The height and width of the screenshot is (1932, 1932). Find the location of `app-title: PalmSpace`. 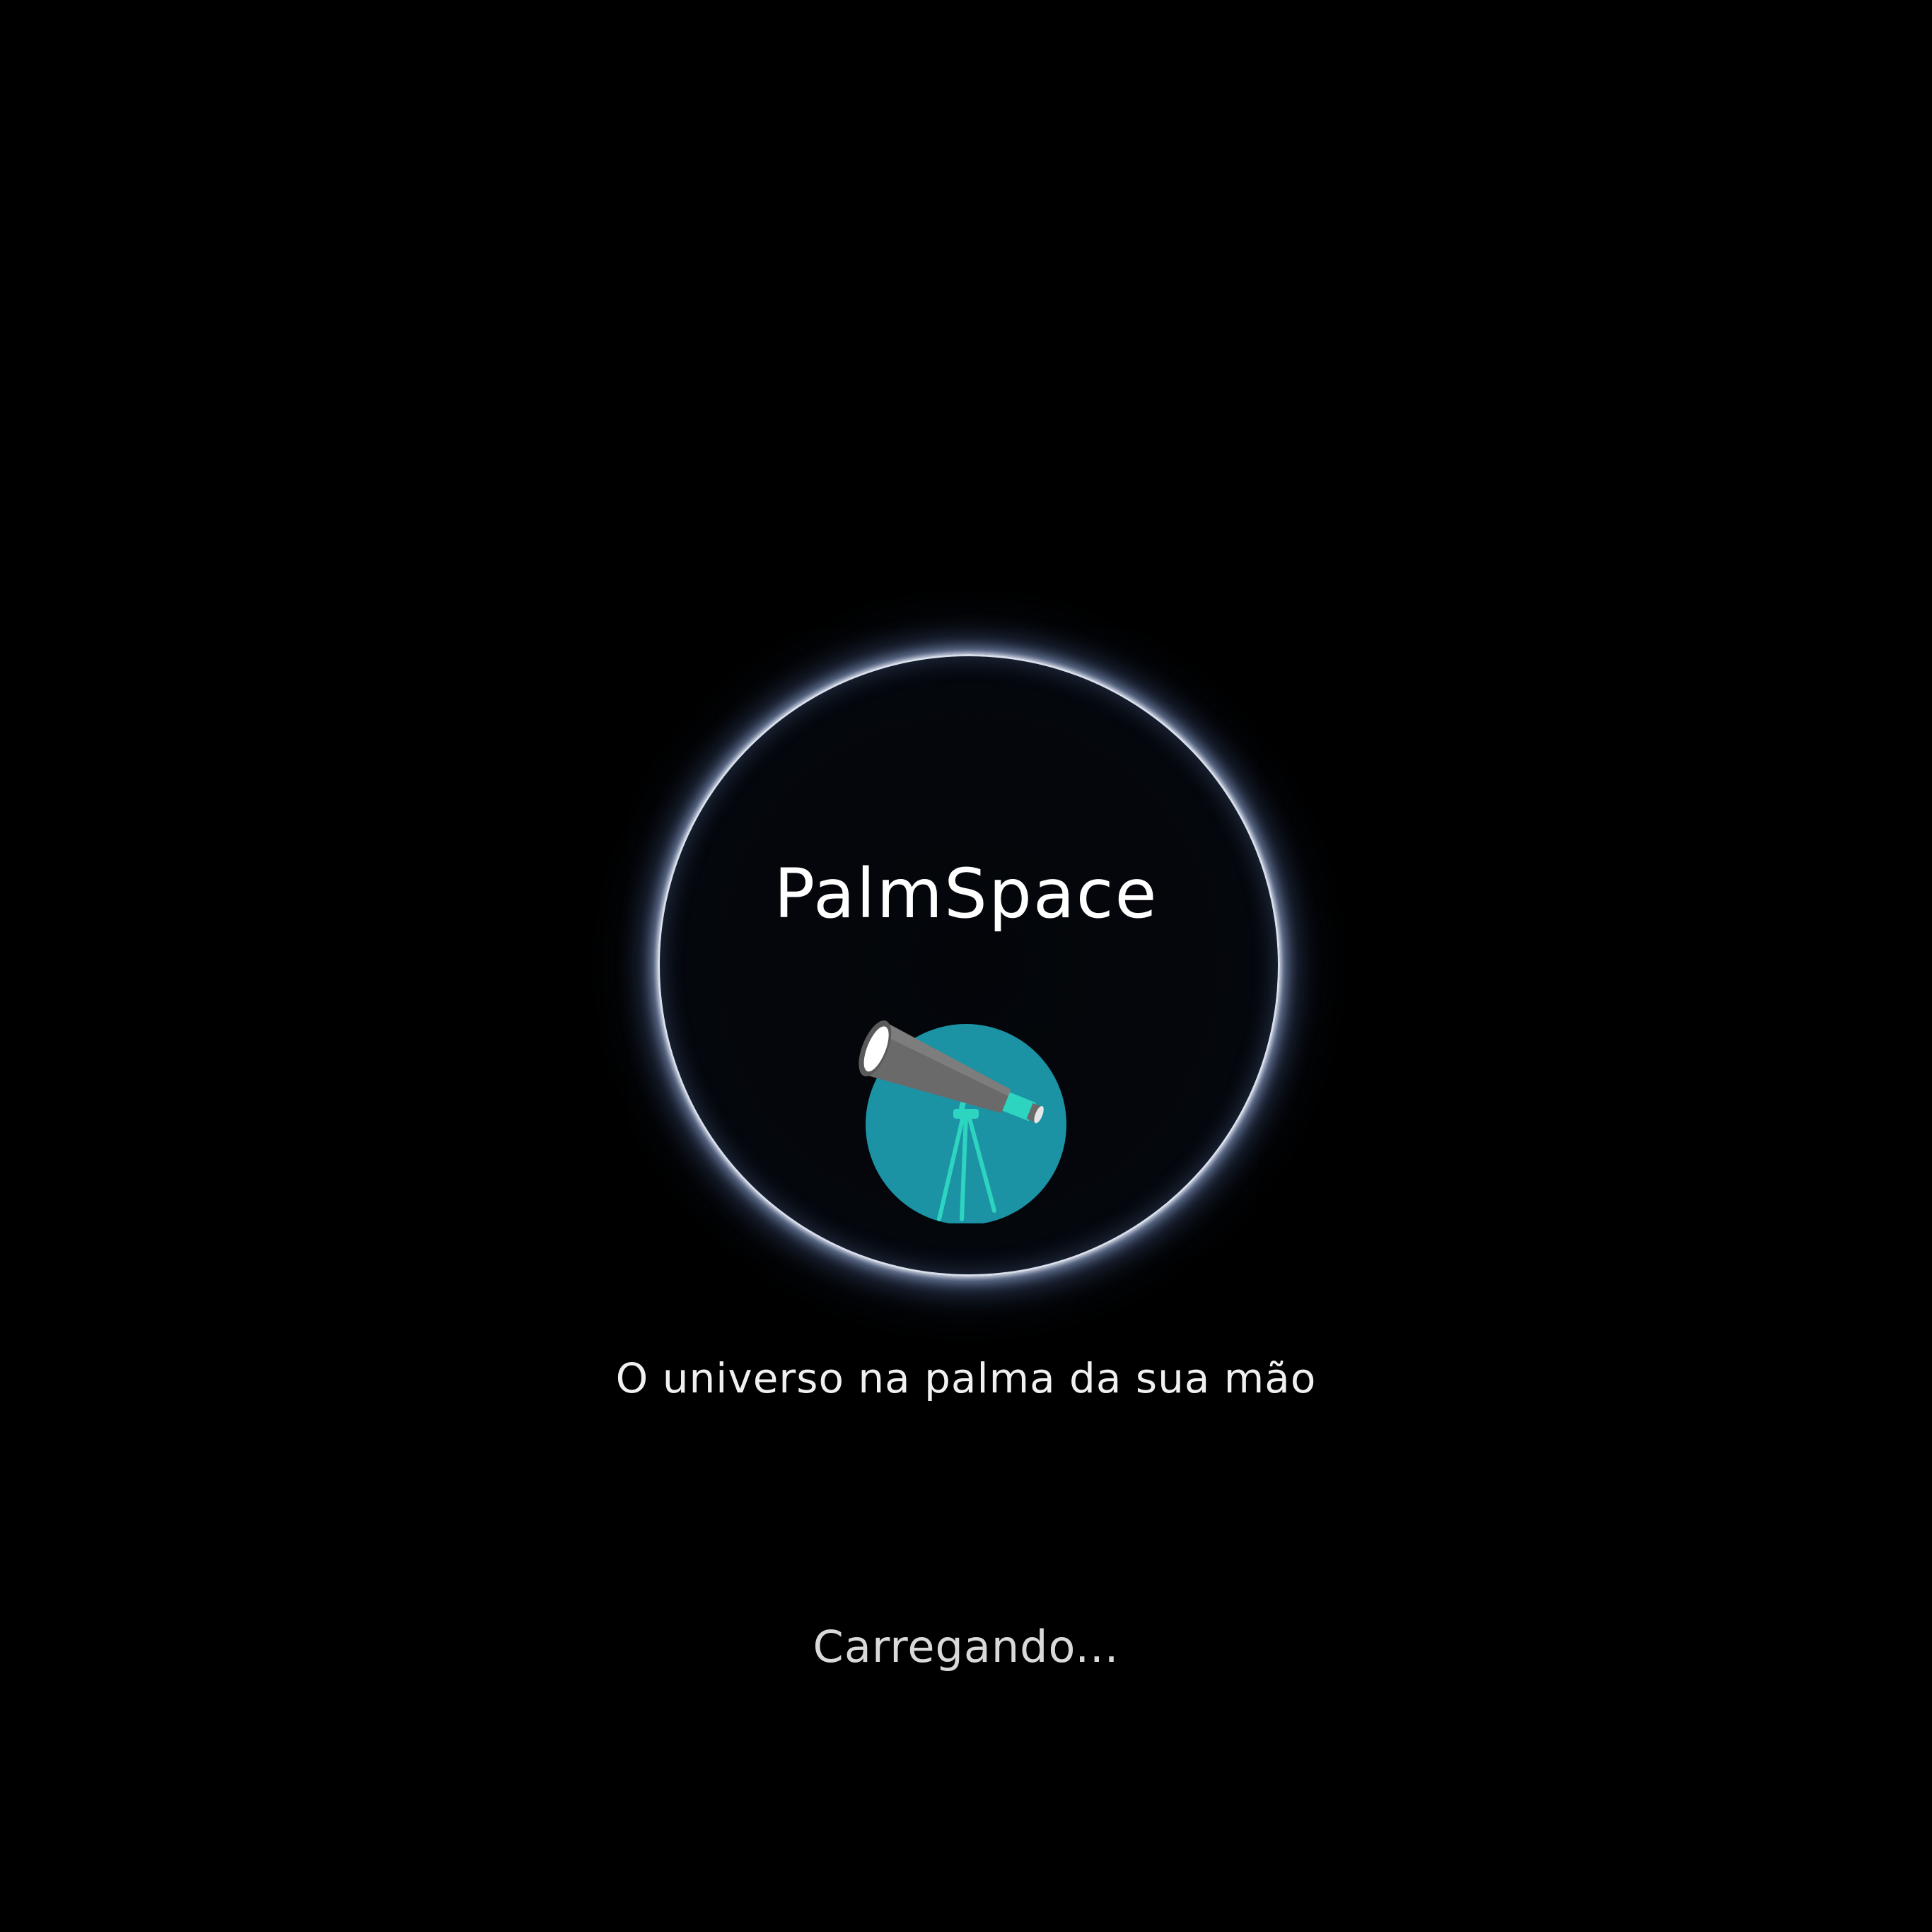

app-title: PalmSpace is located at coordinates (966, 893).